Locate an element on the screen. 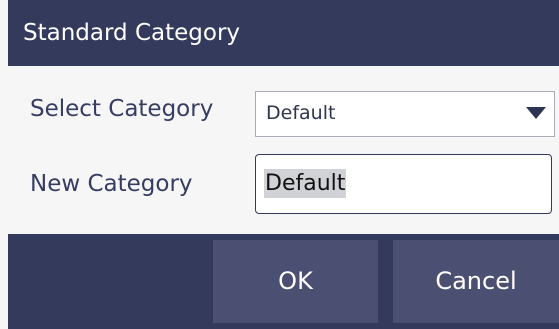 The image size is (559, 329). new-category-label: New Category is located at coordinates (111, 184).